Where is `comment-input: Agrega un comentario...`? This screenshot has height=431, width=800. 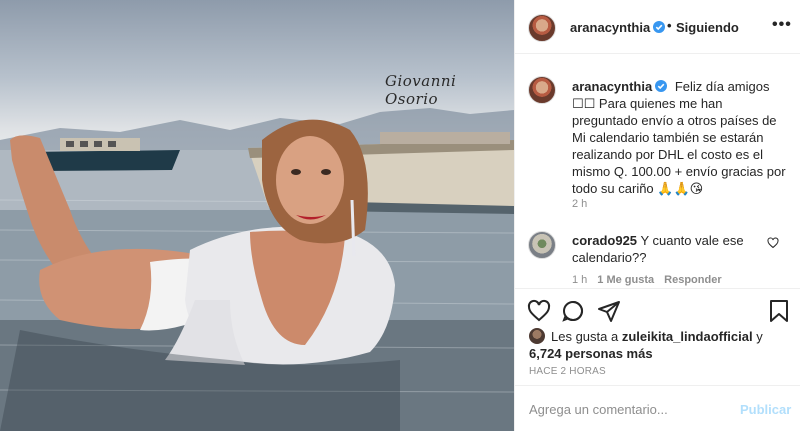 comment-input: Agrega un comentario... is located at coordinates (598, 409).